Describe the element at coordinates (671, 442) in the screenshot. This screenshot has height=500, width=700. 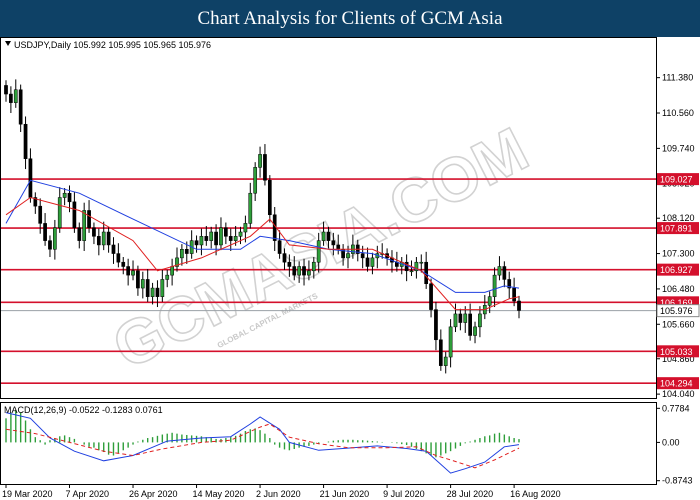
I see `macd-tick-label: 0.00` at that location.